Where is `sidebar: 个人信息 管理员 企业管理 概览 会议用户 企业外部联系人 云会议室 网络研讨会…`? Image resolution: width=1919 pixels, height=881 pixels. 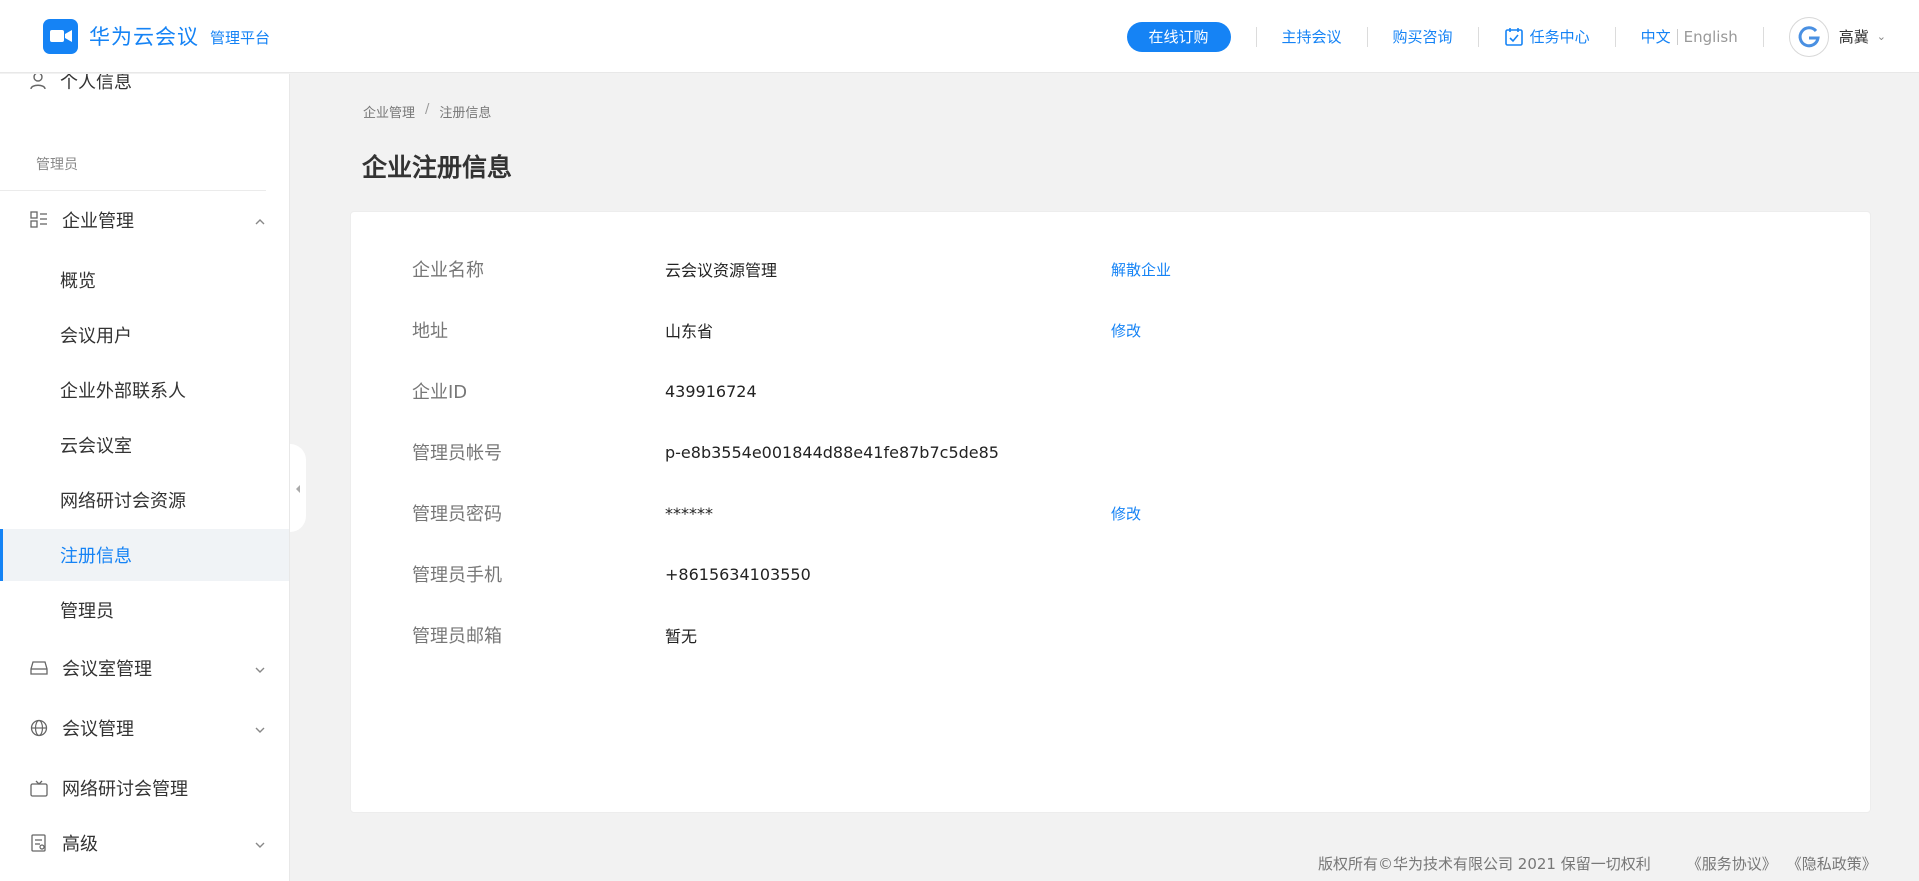 sidebar: 个人信息 管理员 企业管理 概览 会议用户 企业外部联系人 云会议室 网络研讨会… is located at coordinates (145, 477).